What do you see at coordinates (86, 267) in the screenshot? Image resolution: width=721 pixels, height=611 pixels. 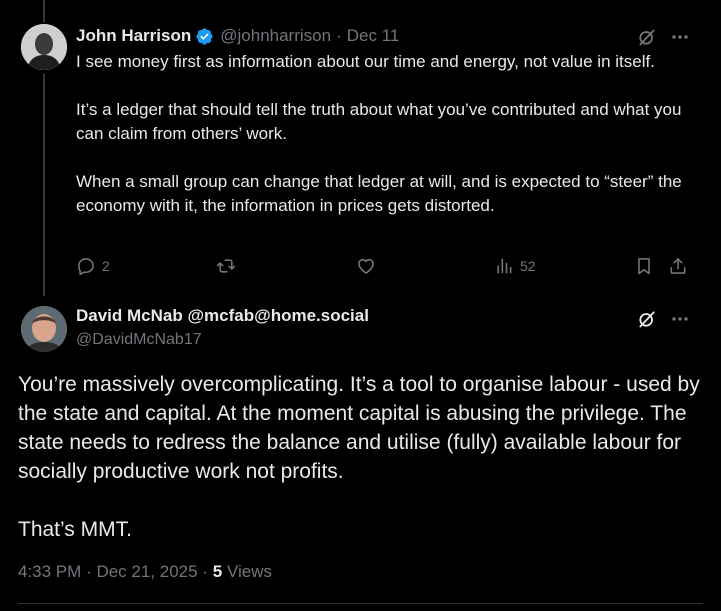 I see `reply-icon` at bounding box center [86, 267].